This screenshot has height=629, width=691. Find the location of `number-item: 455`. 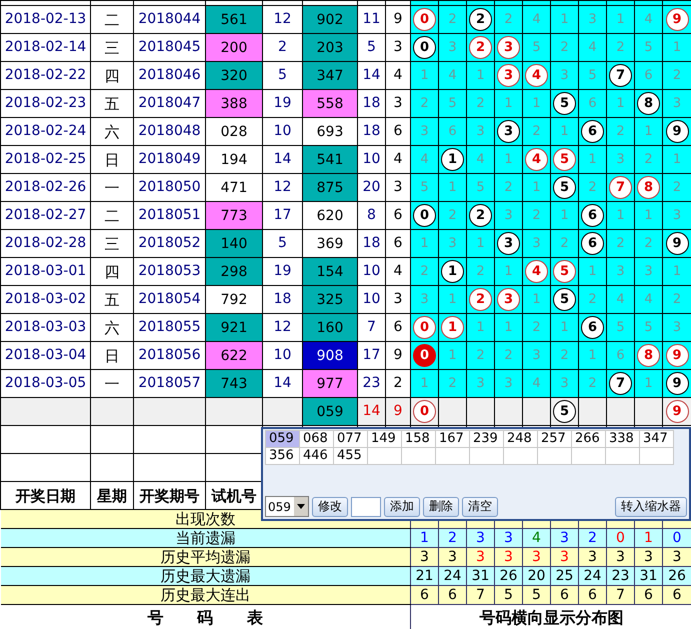

number-item: 455 is located at coordinates (351, 456).